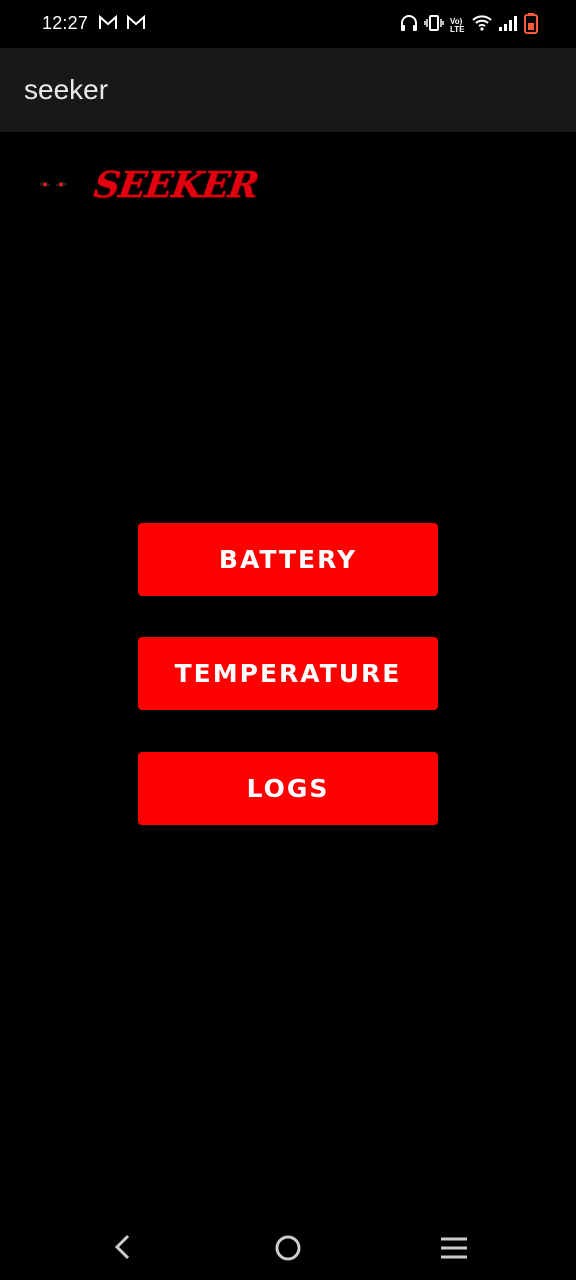 This screenshot has width=576, height=1280. Describe the element at coordinates (457, 25) in the screenshot. I see `volte-icon: Vo) LTE` at that location.